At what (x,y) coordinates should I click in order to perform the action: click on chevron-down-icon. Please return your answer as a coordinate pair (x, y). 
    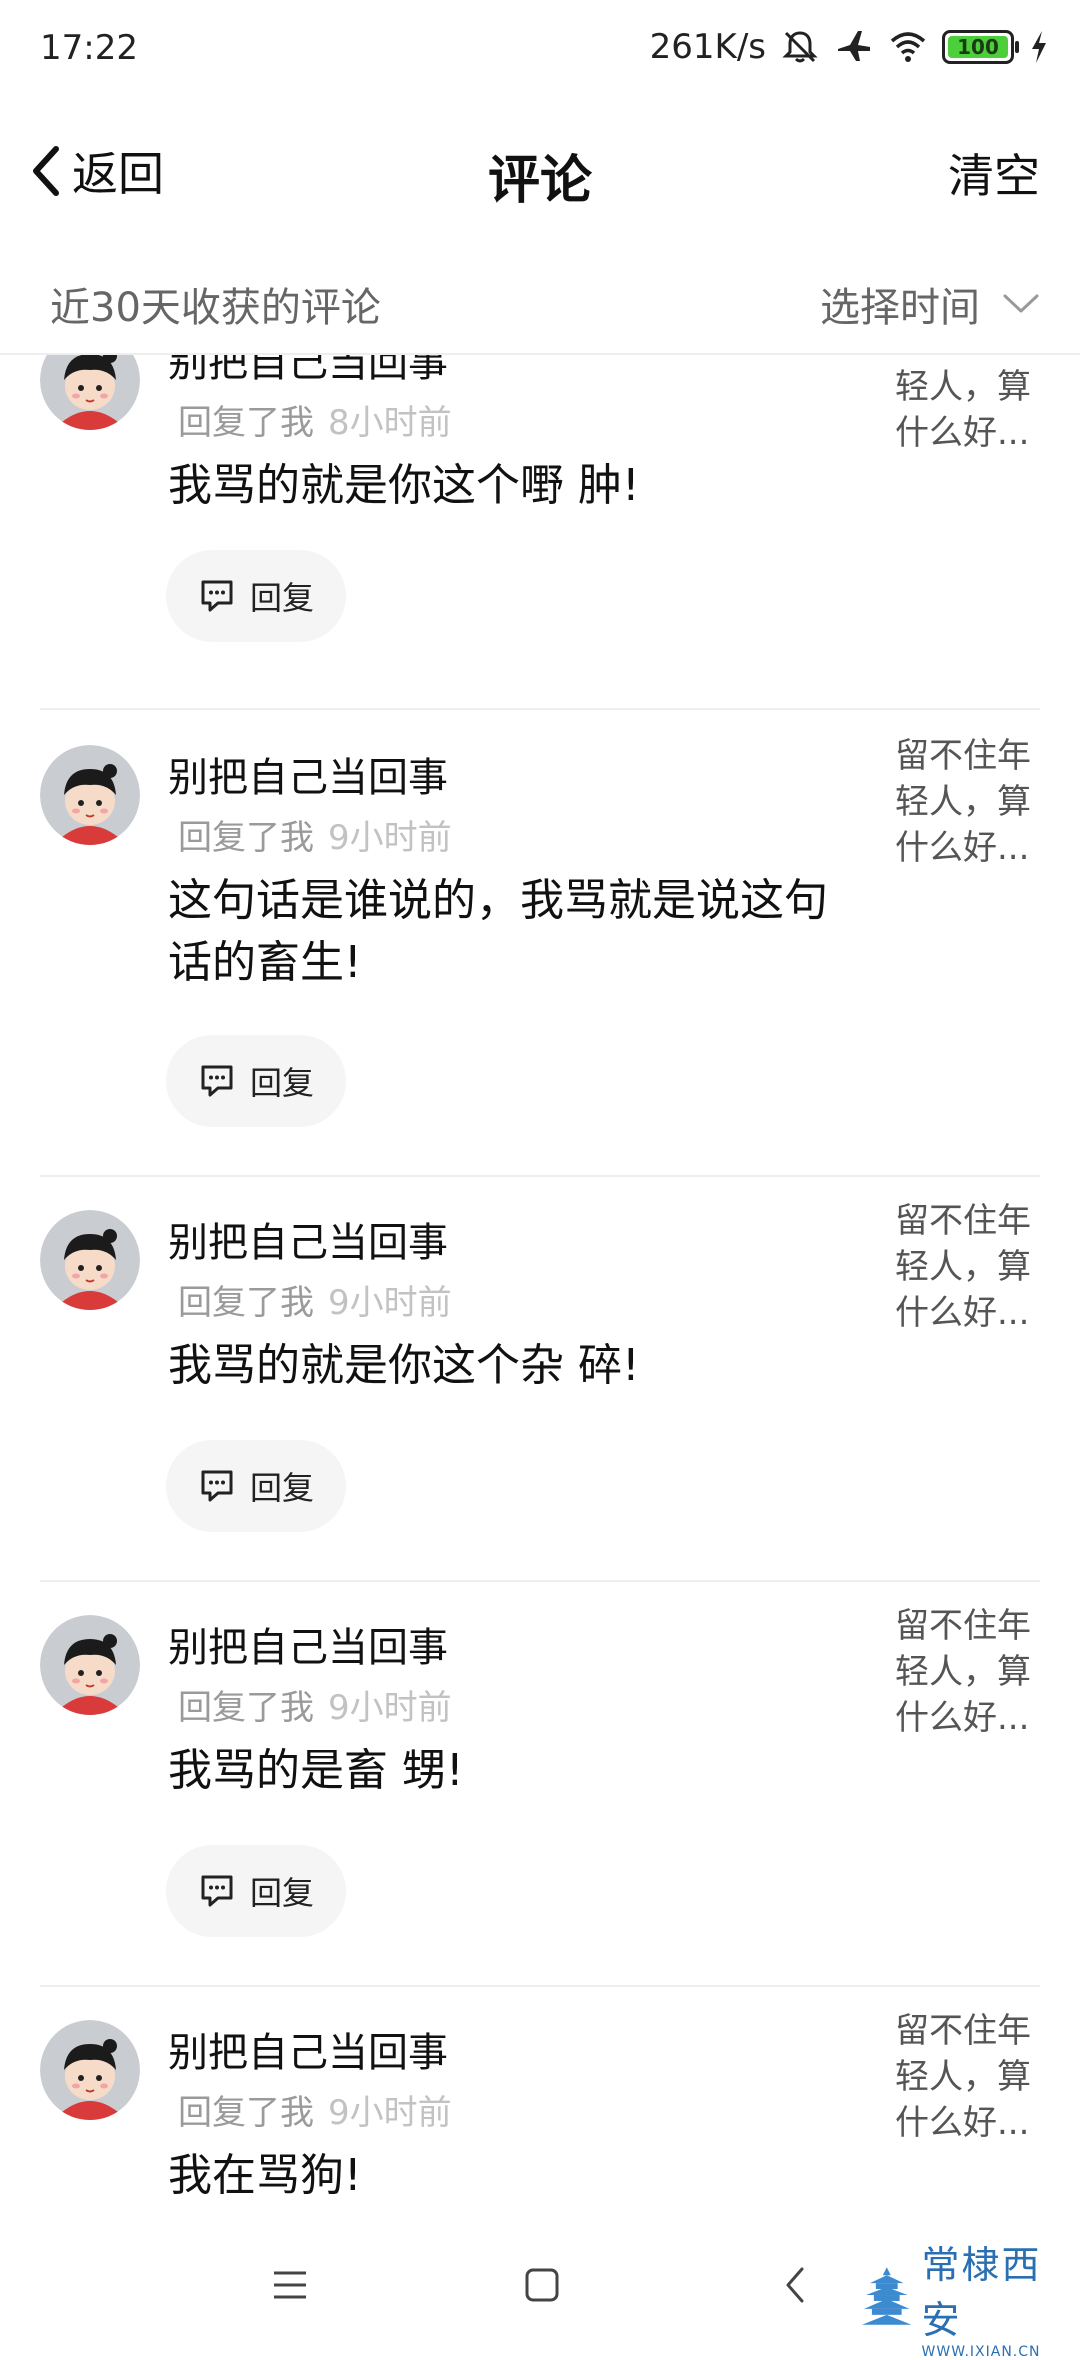
    Looking at the image, I should click on (1021, 303).